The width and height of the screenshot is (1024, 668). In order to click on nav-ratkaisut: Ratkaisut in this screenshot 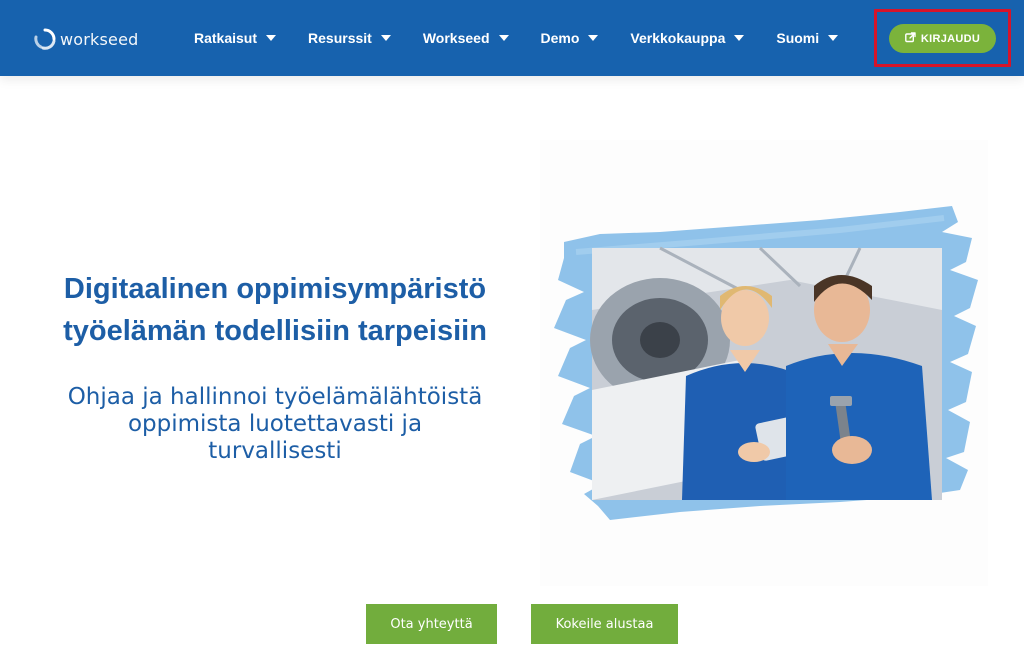, I will do `click(235, 38)`.